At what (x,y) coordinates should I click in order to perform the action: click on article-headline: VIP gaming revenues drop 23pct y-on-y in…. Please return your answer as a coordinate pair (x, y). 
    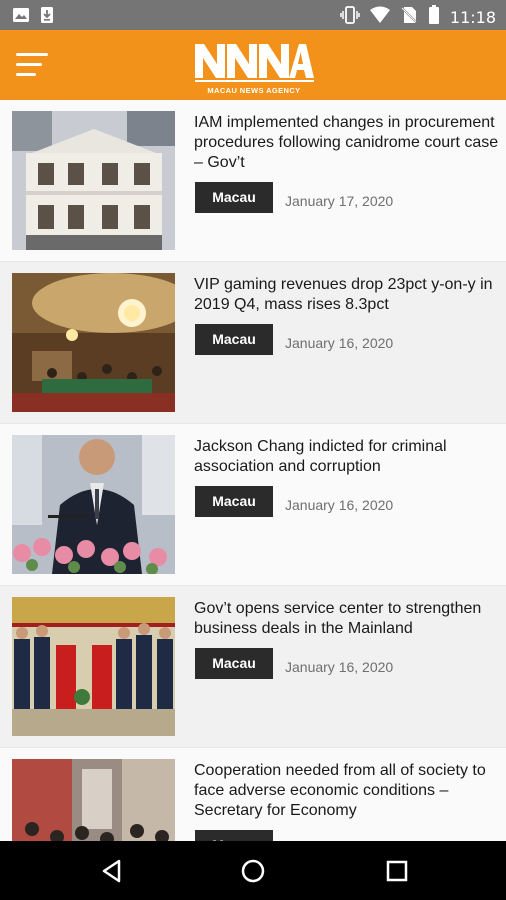
    Looking at the image, I should click on (349, 295).